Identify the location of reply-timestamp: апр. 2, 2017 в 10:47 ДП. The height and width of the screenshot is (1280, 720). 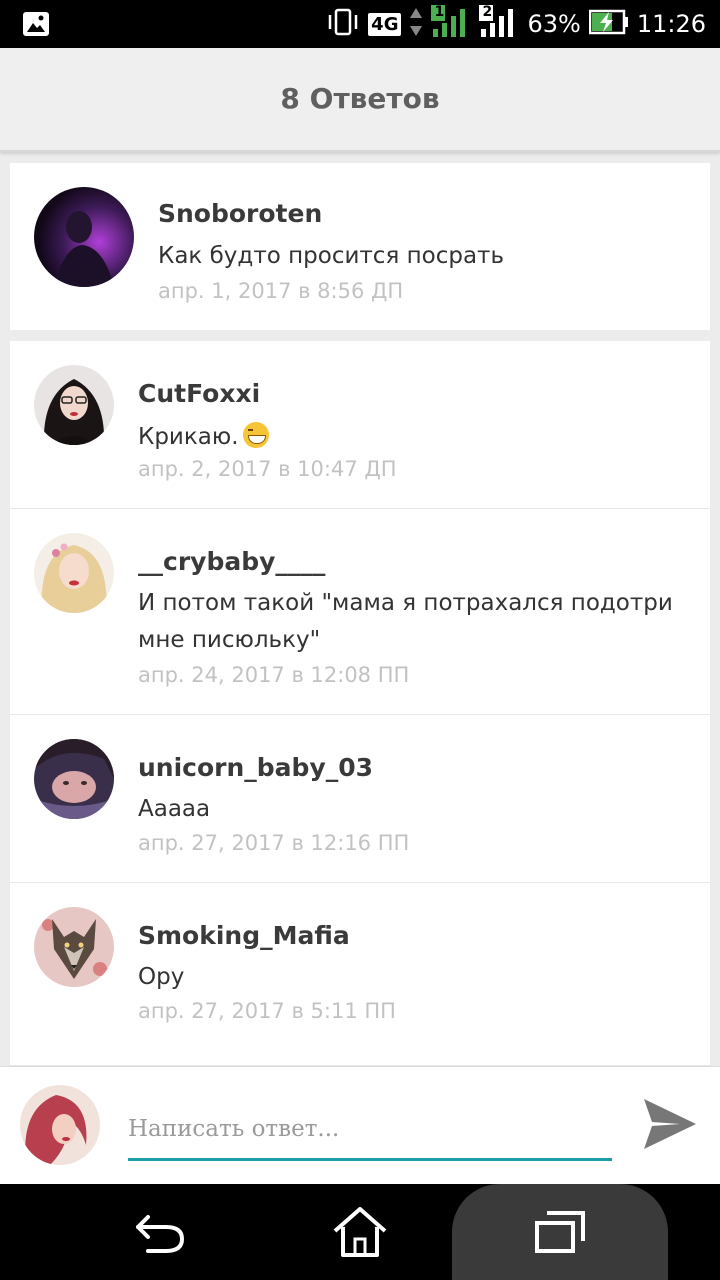
(267, 469).